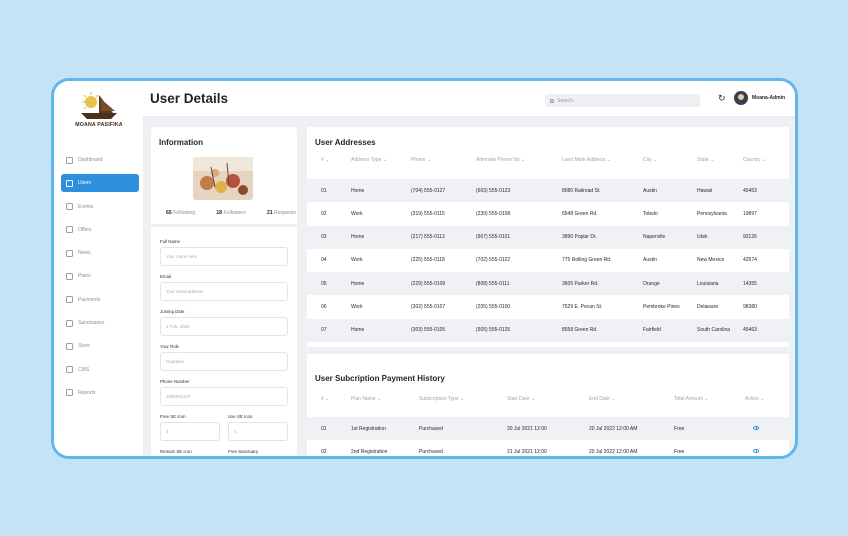 This screenshot has width=848, height=536. Describe the element at coordinates (100, 207) in the screenshot. I see `sidebar-item-events: Events` at that location.